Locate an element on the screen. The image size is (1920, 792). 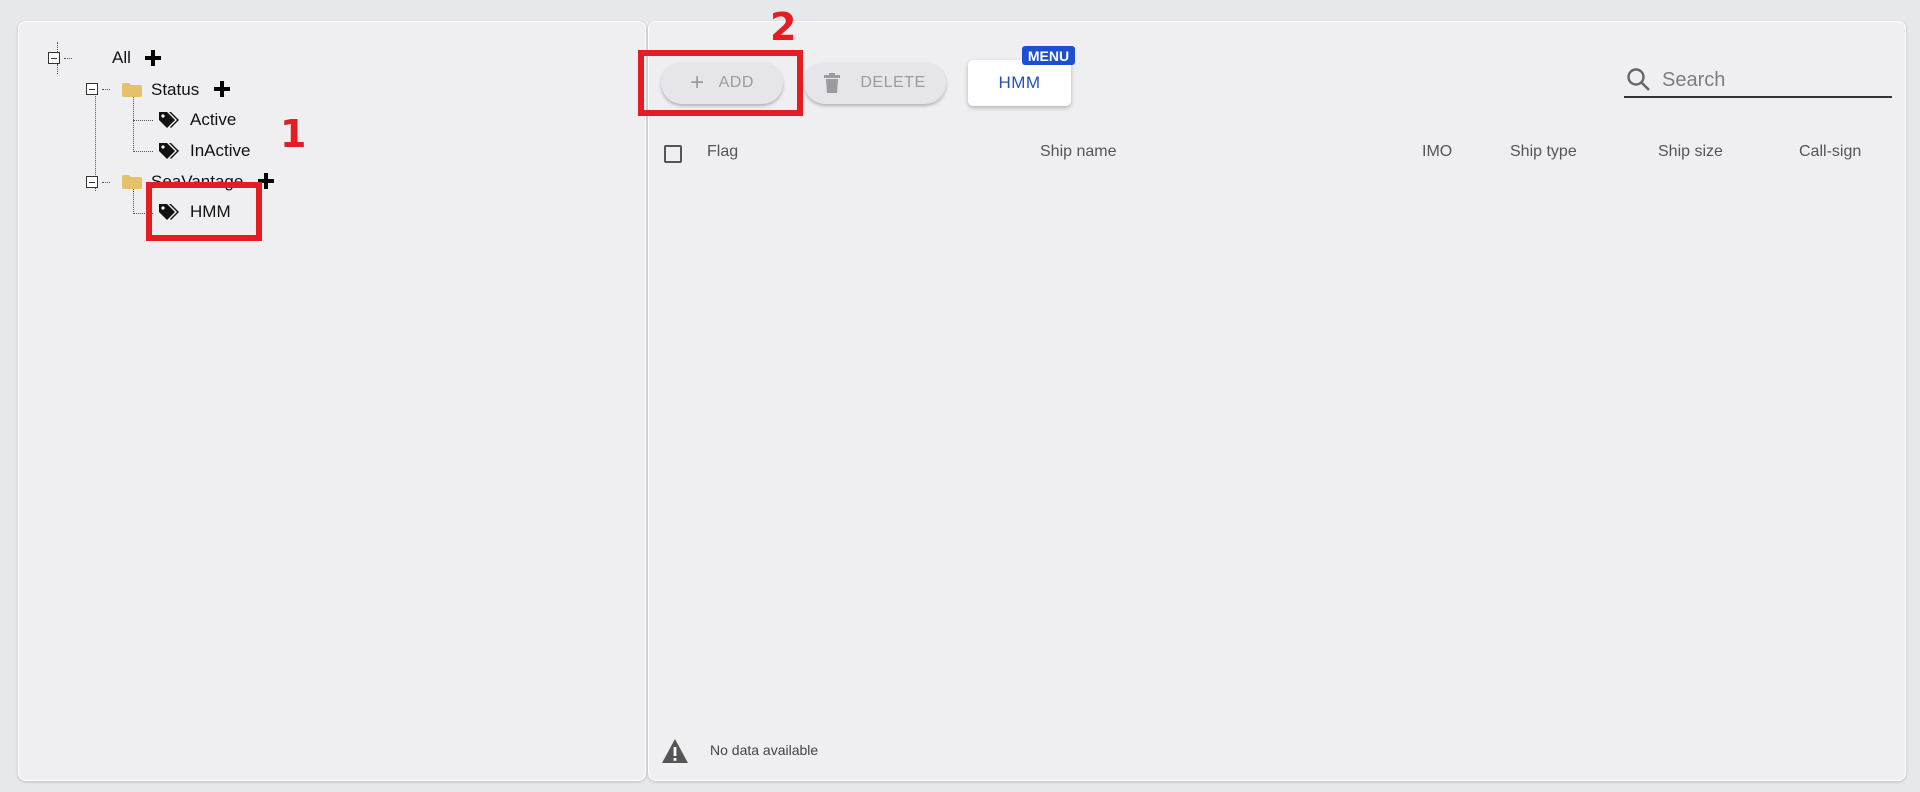
search-icon is located at coordinates (1638, 79).